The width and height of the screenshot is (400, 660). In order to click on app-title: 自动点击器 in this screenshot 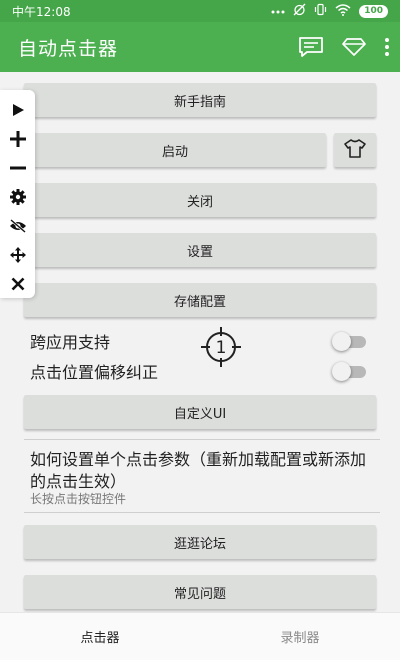, I will do `click(68, 48)`.